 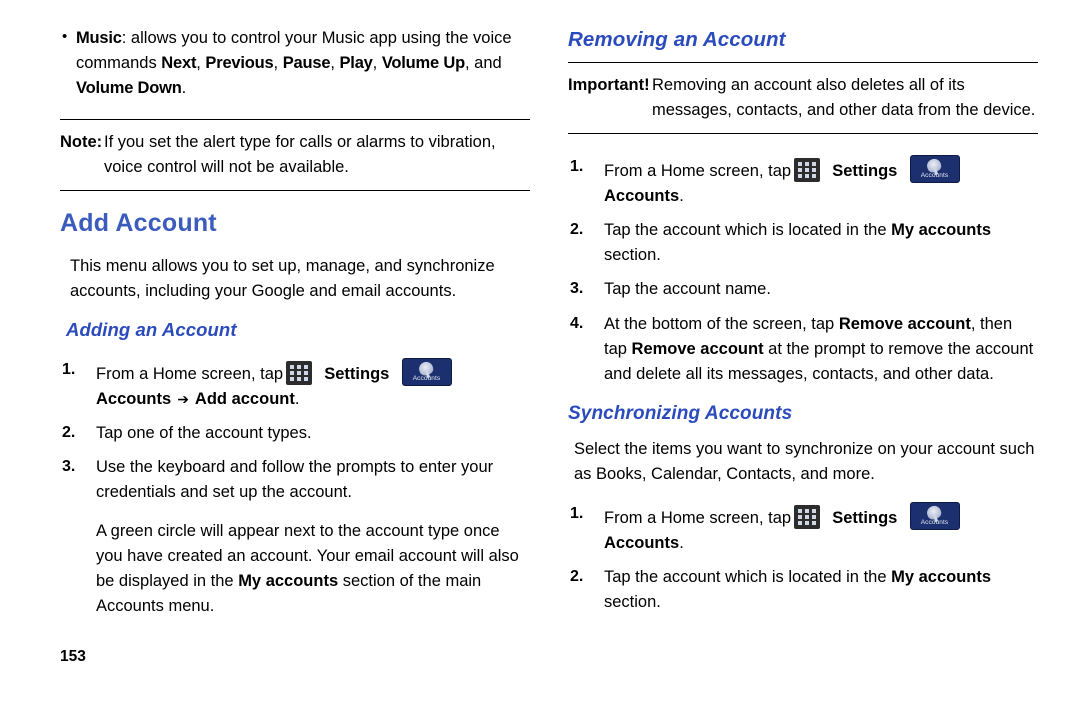 What do you see at coordinates (577, 323) in the screenshot?
I see `step-number: 4.` at bounding box center [577, 323].